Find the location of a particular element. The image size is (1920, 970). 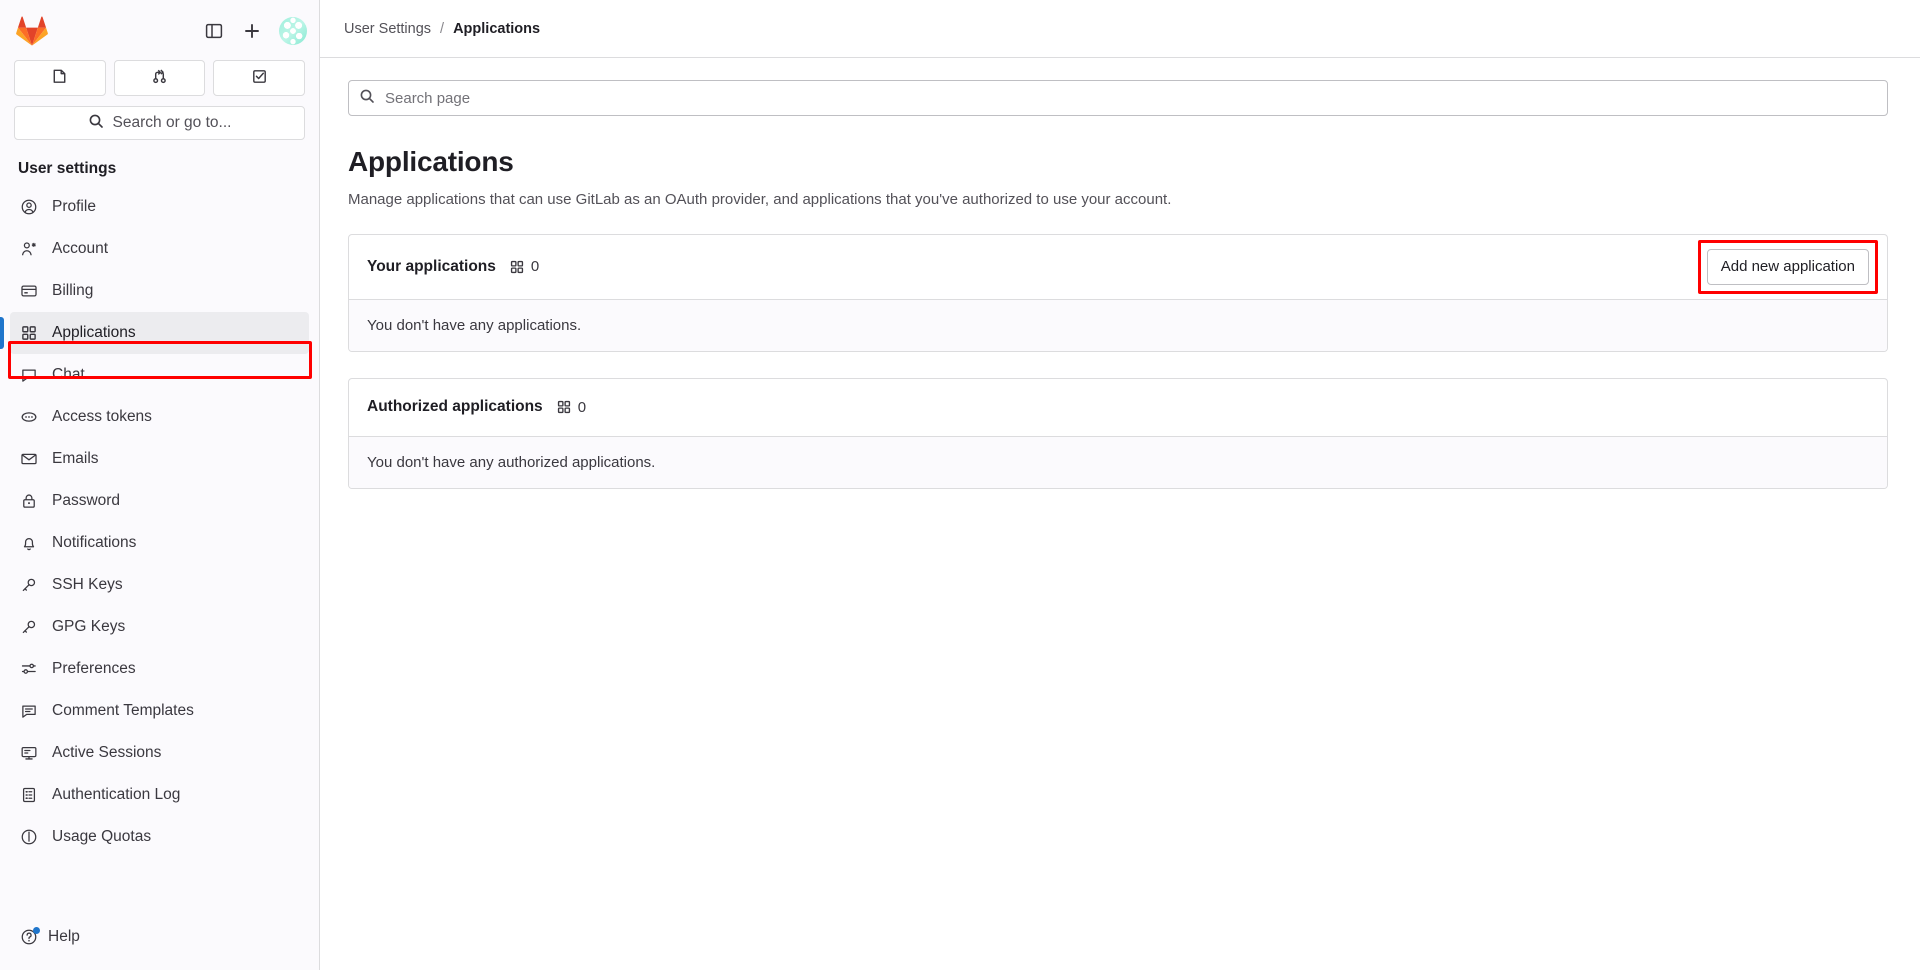

sidebar-item-notifications: Notifications is located at coordinates (159, 543).